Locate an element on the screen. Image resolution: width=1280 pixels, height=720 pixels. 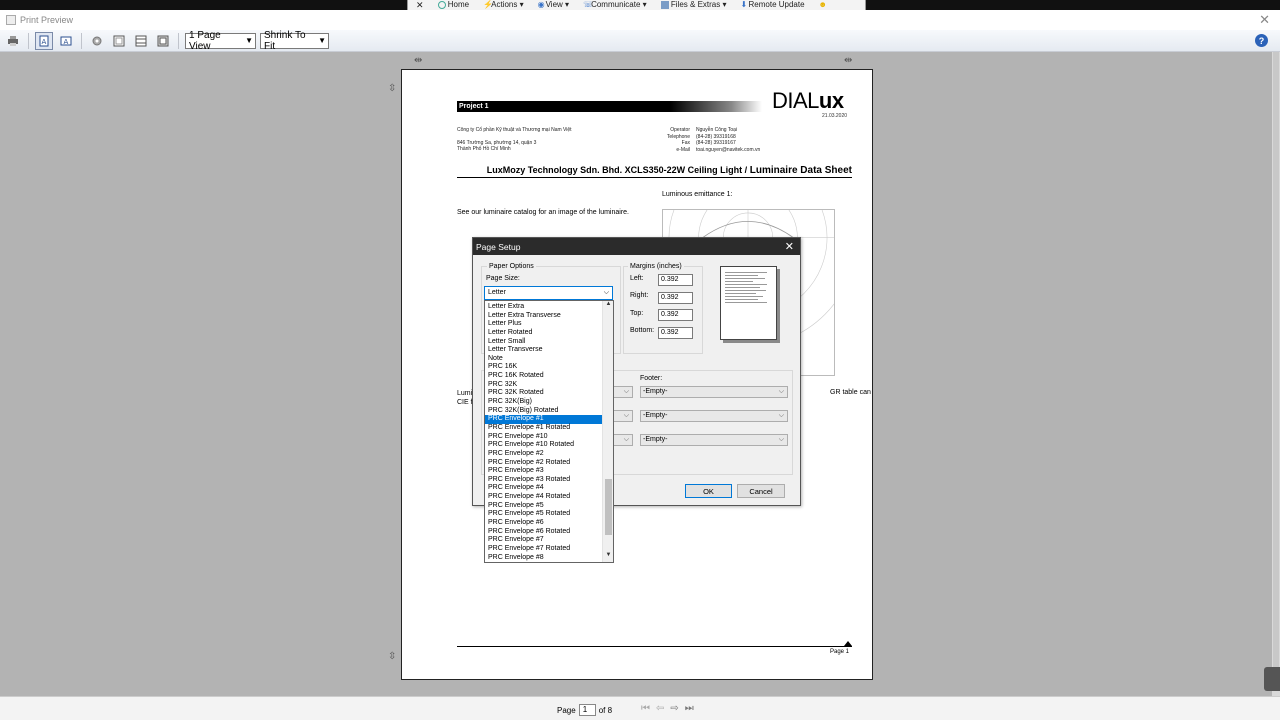
paper-size-option: PRC Envelope #6 Rotated is located at coordinates (543, 532).